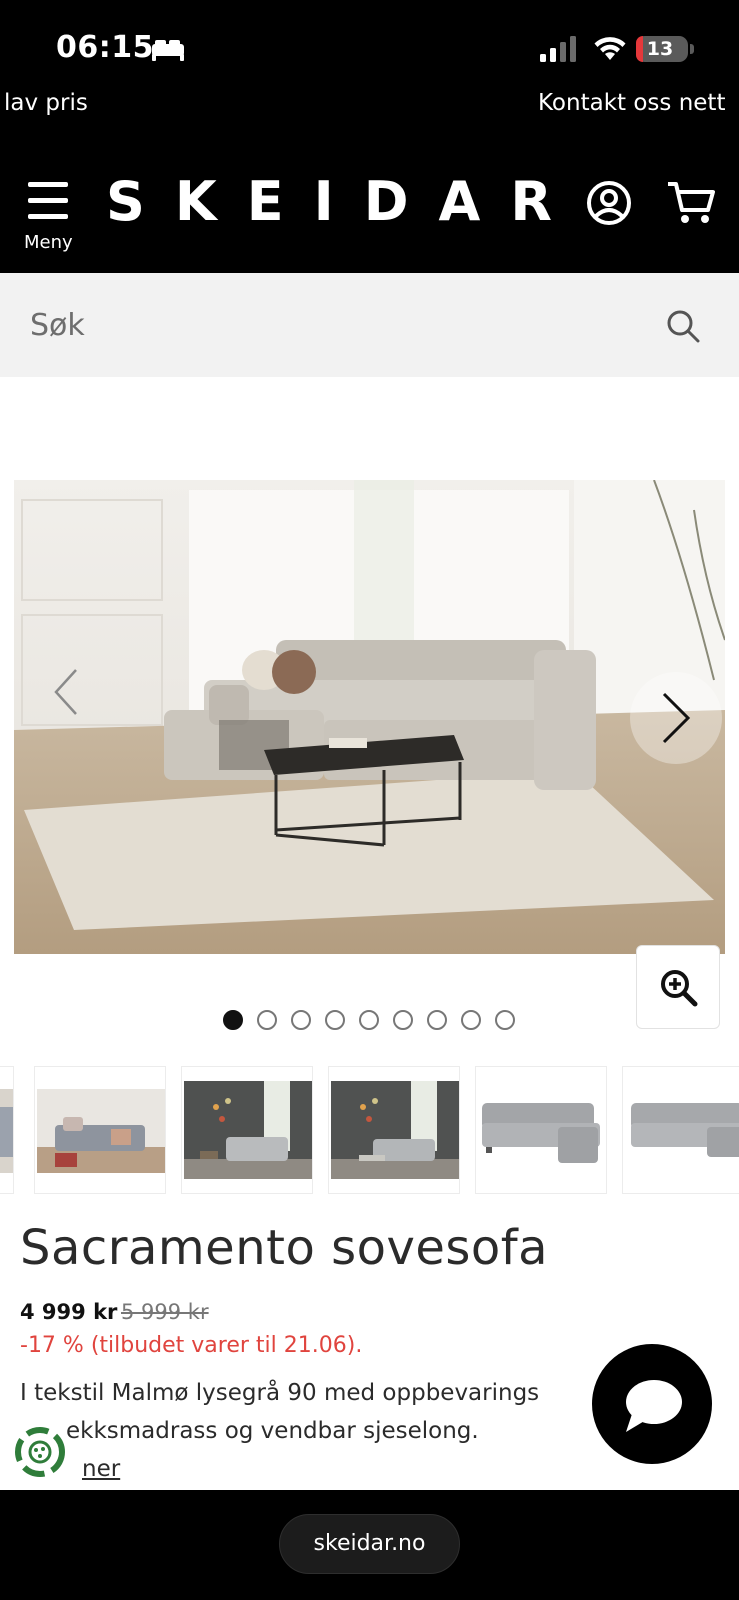  Describe the element at coordinates (692, 49) in the screenshot. I see `battery-cap` at that location.